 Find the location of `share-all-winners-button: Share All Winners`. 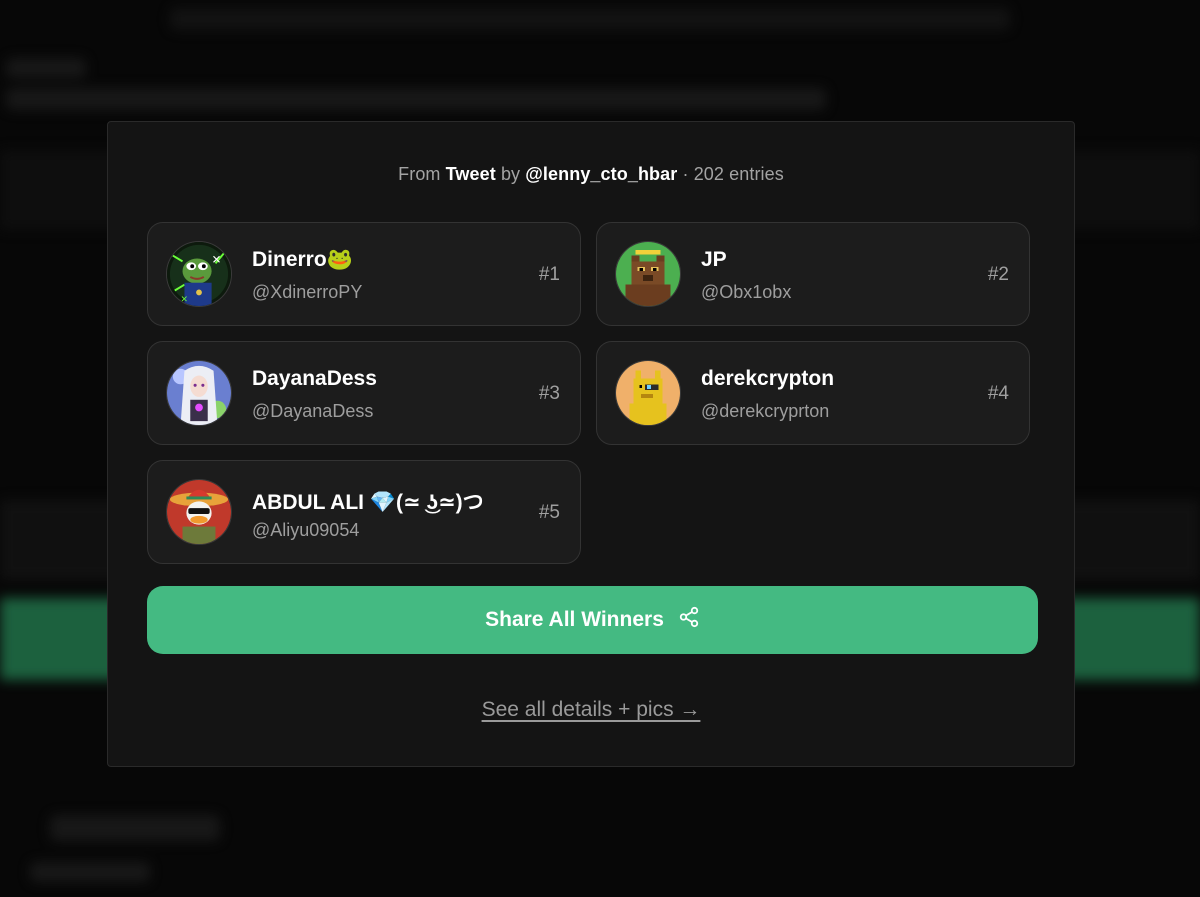

share-all-winners-button: Share All Winners is located at coordinates (592, 620).